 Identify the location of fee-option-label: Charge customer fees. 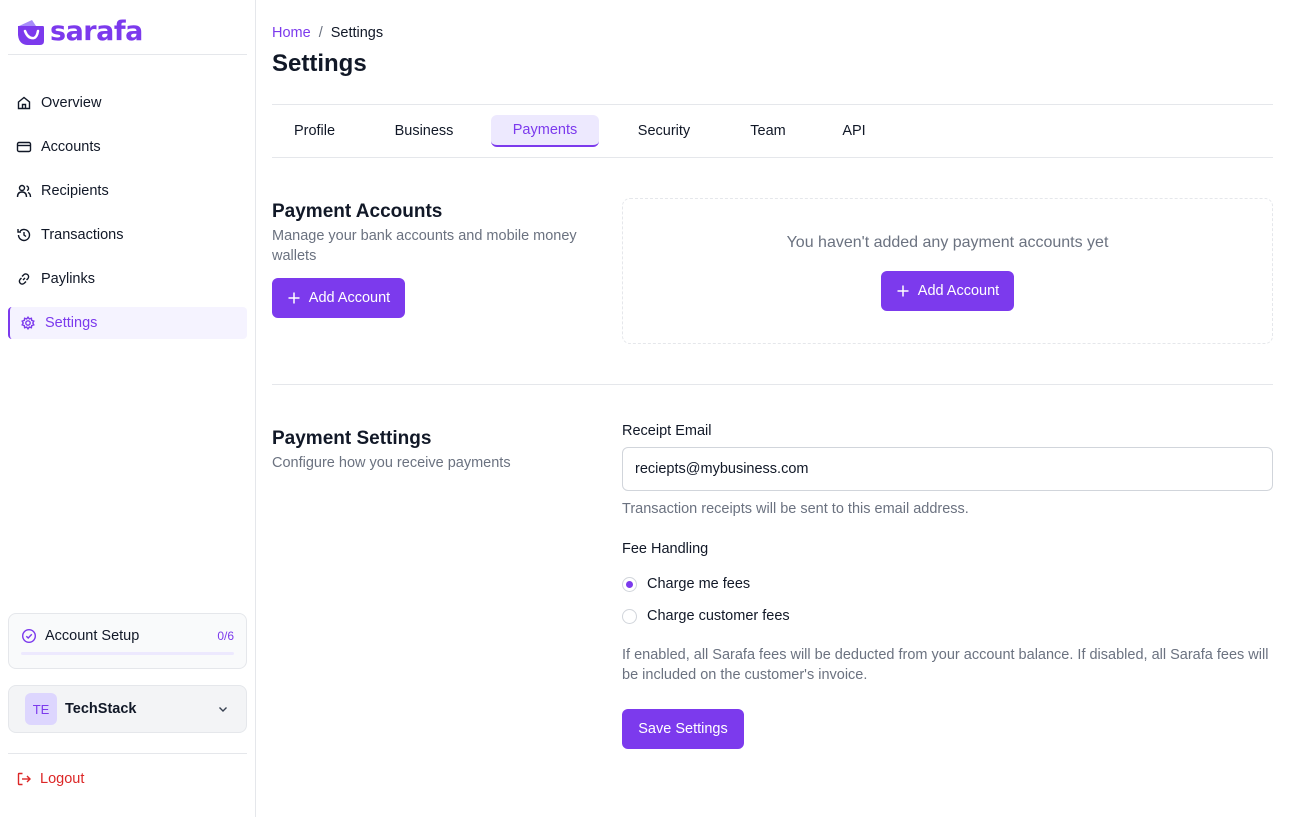
(718, 616).